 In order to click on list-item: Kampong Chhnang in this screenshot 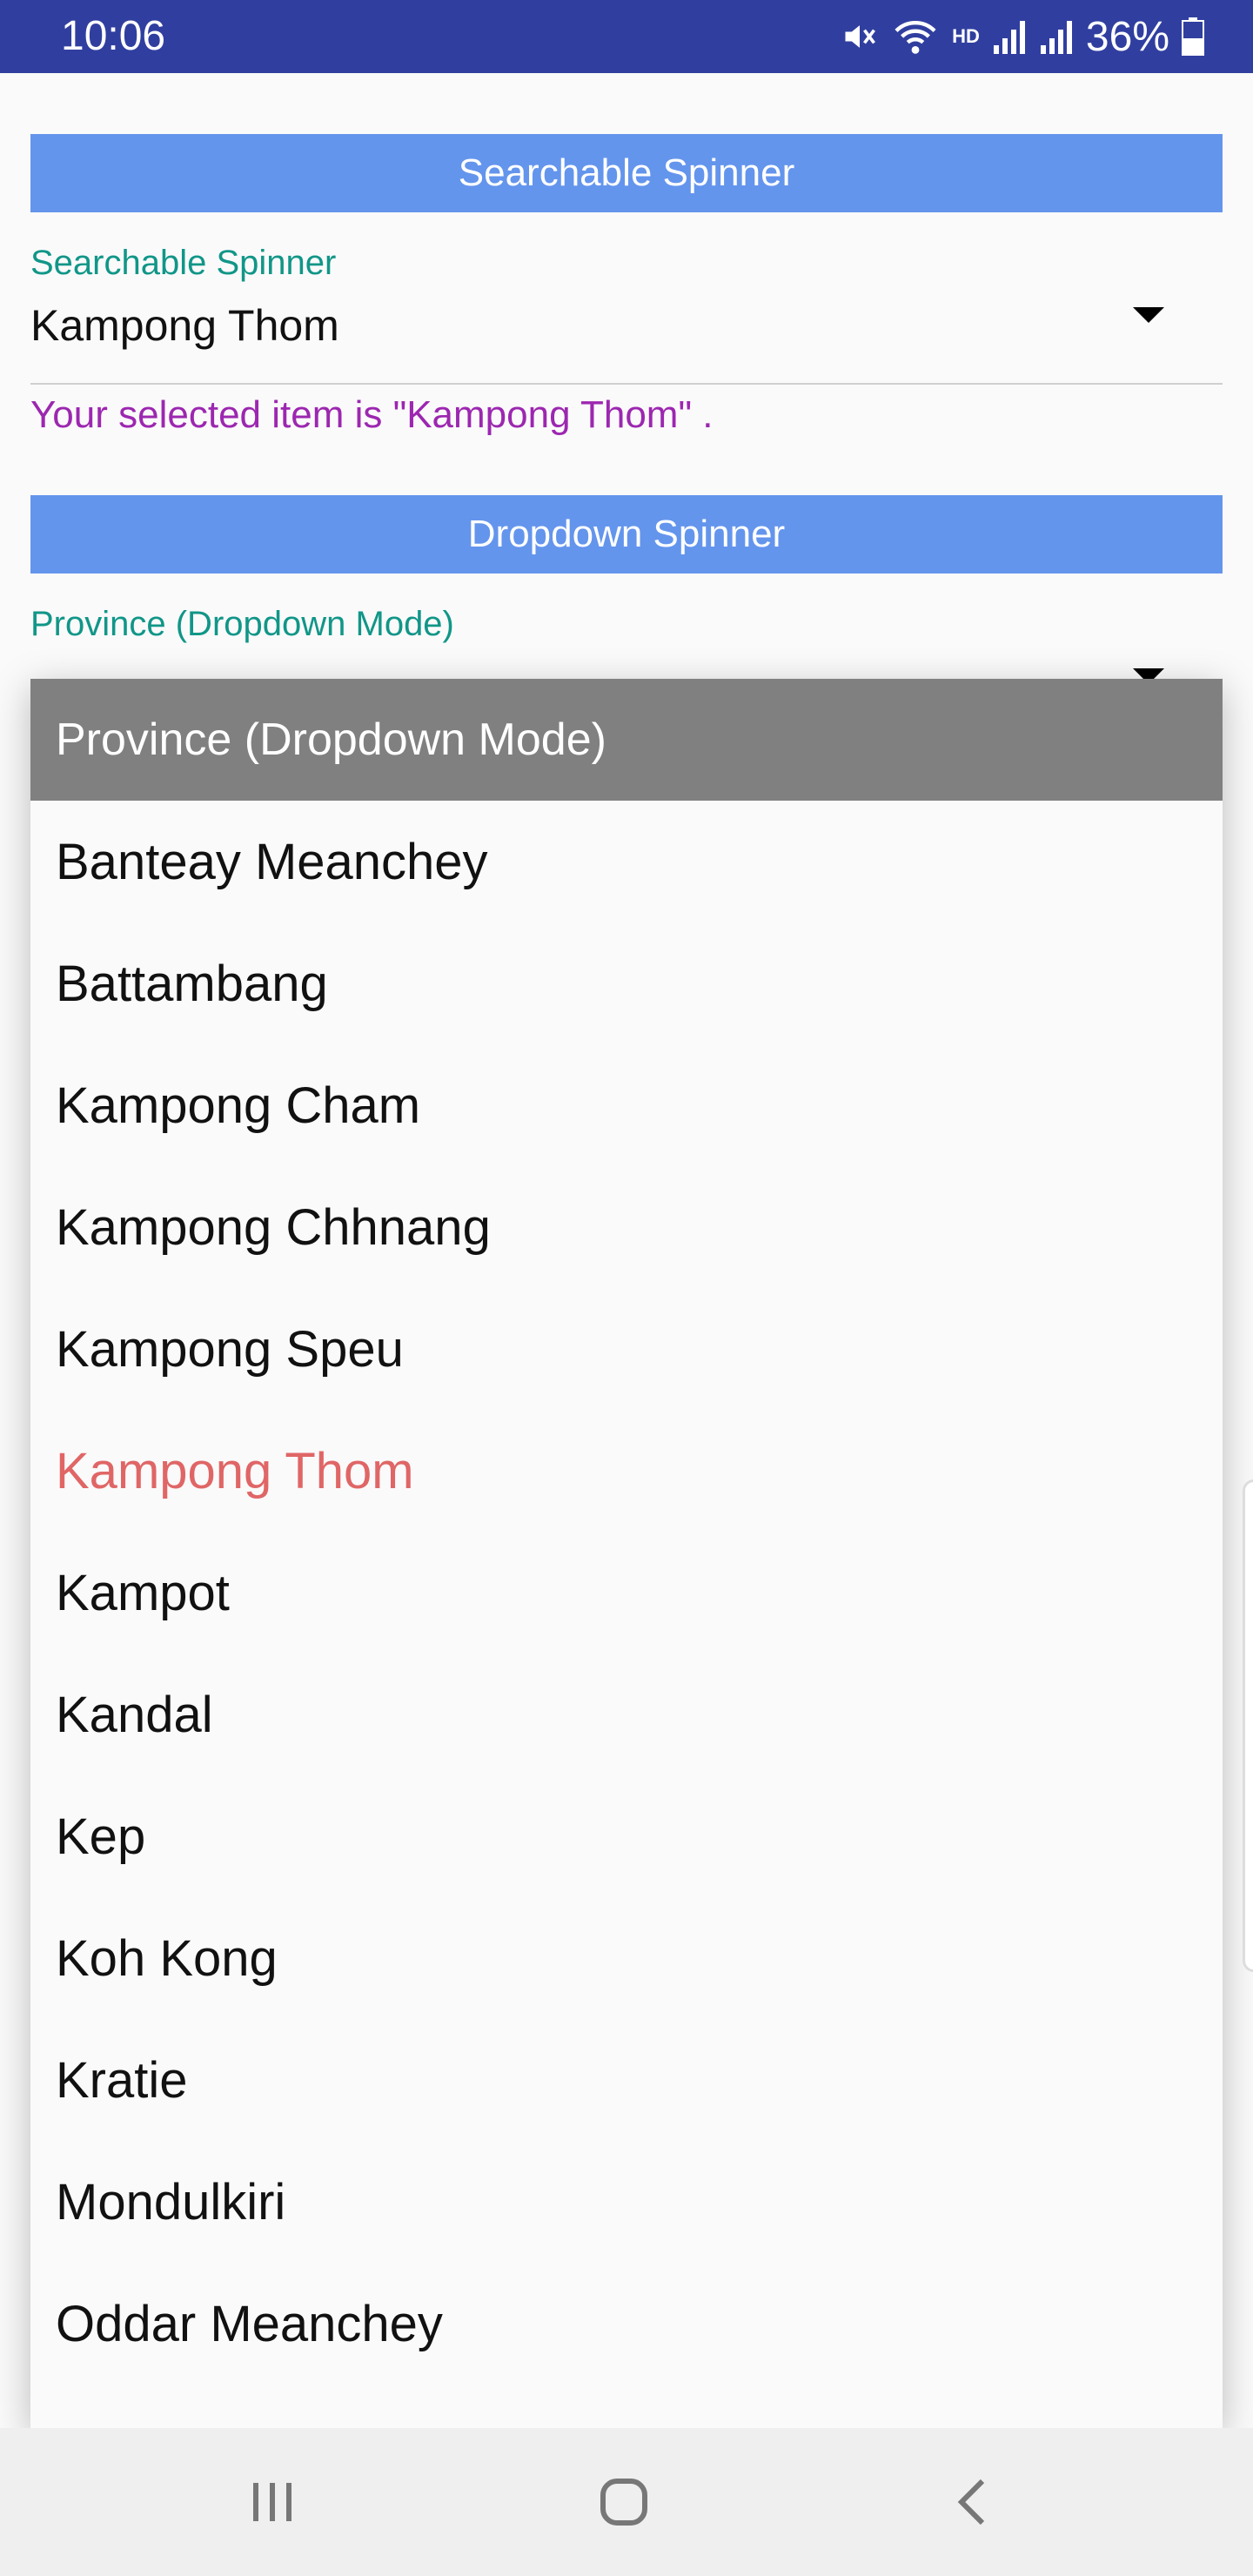, I will do `click(626, 1227)`.